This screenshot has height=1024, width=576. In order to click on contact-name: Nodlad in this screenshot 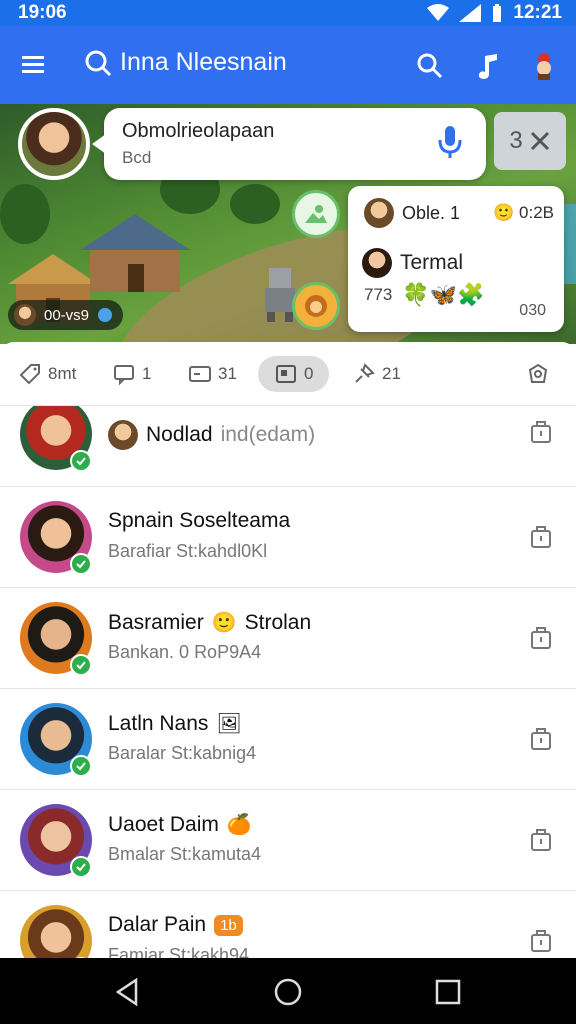, I will do `click(179, 434)`.